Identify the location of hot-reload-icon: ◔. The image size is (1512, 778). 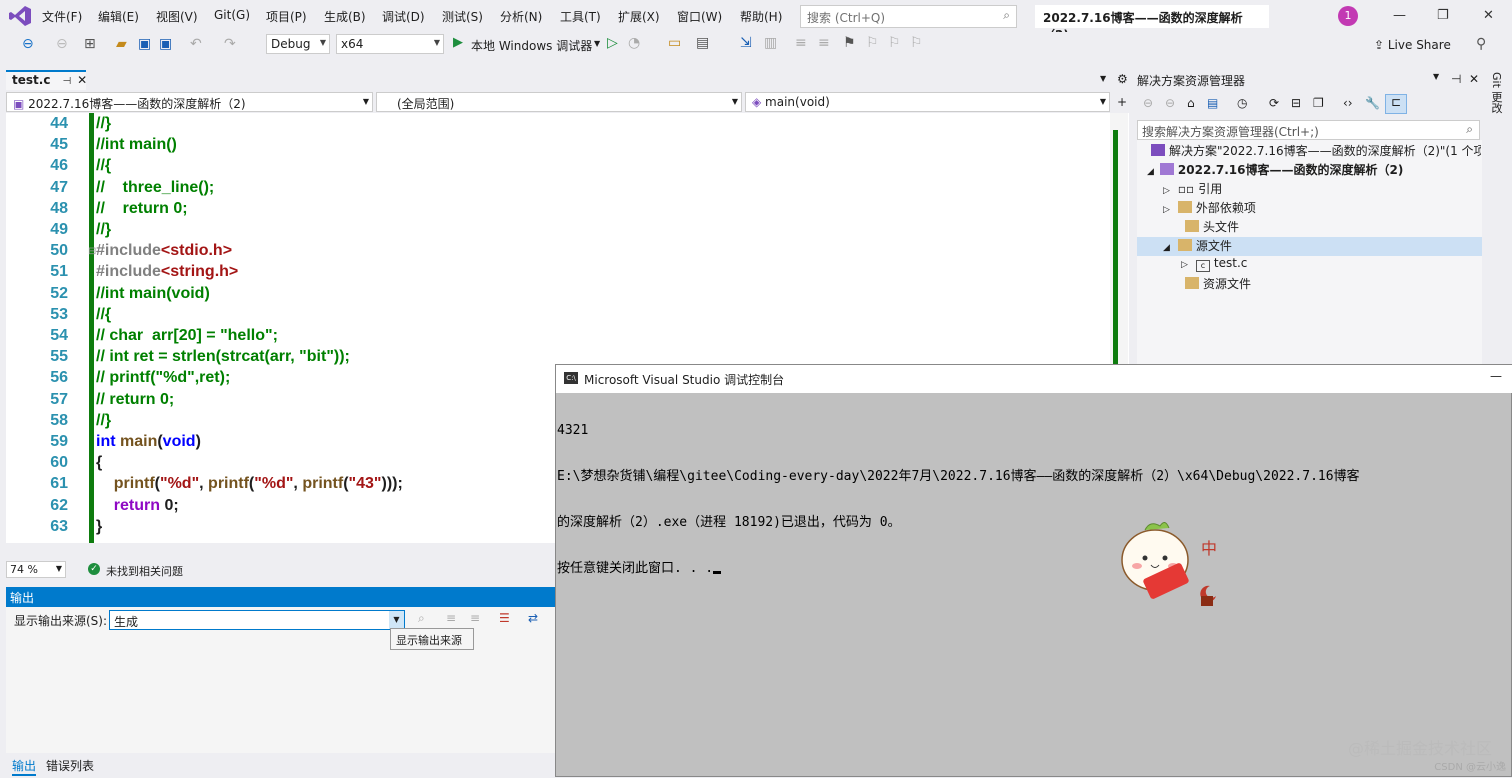
(634, 43).